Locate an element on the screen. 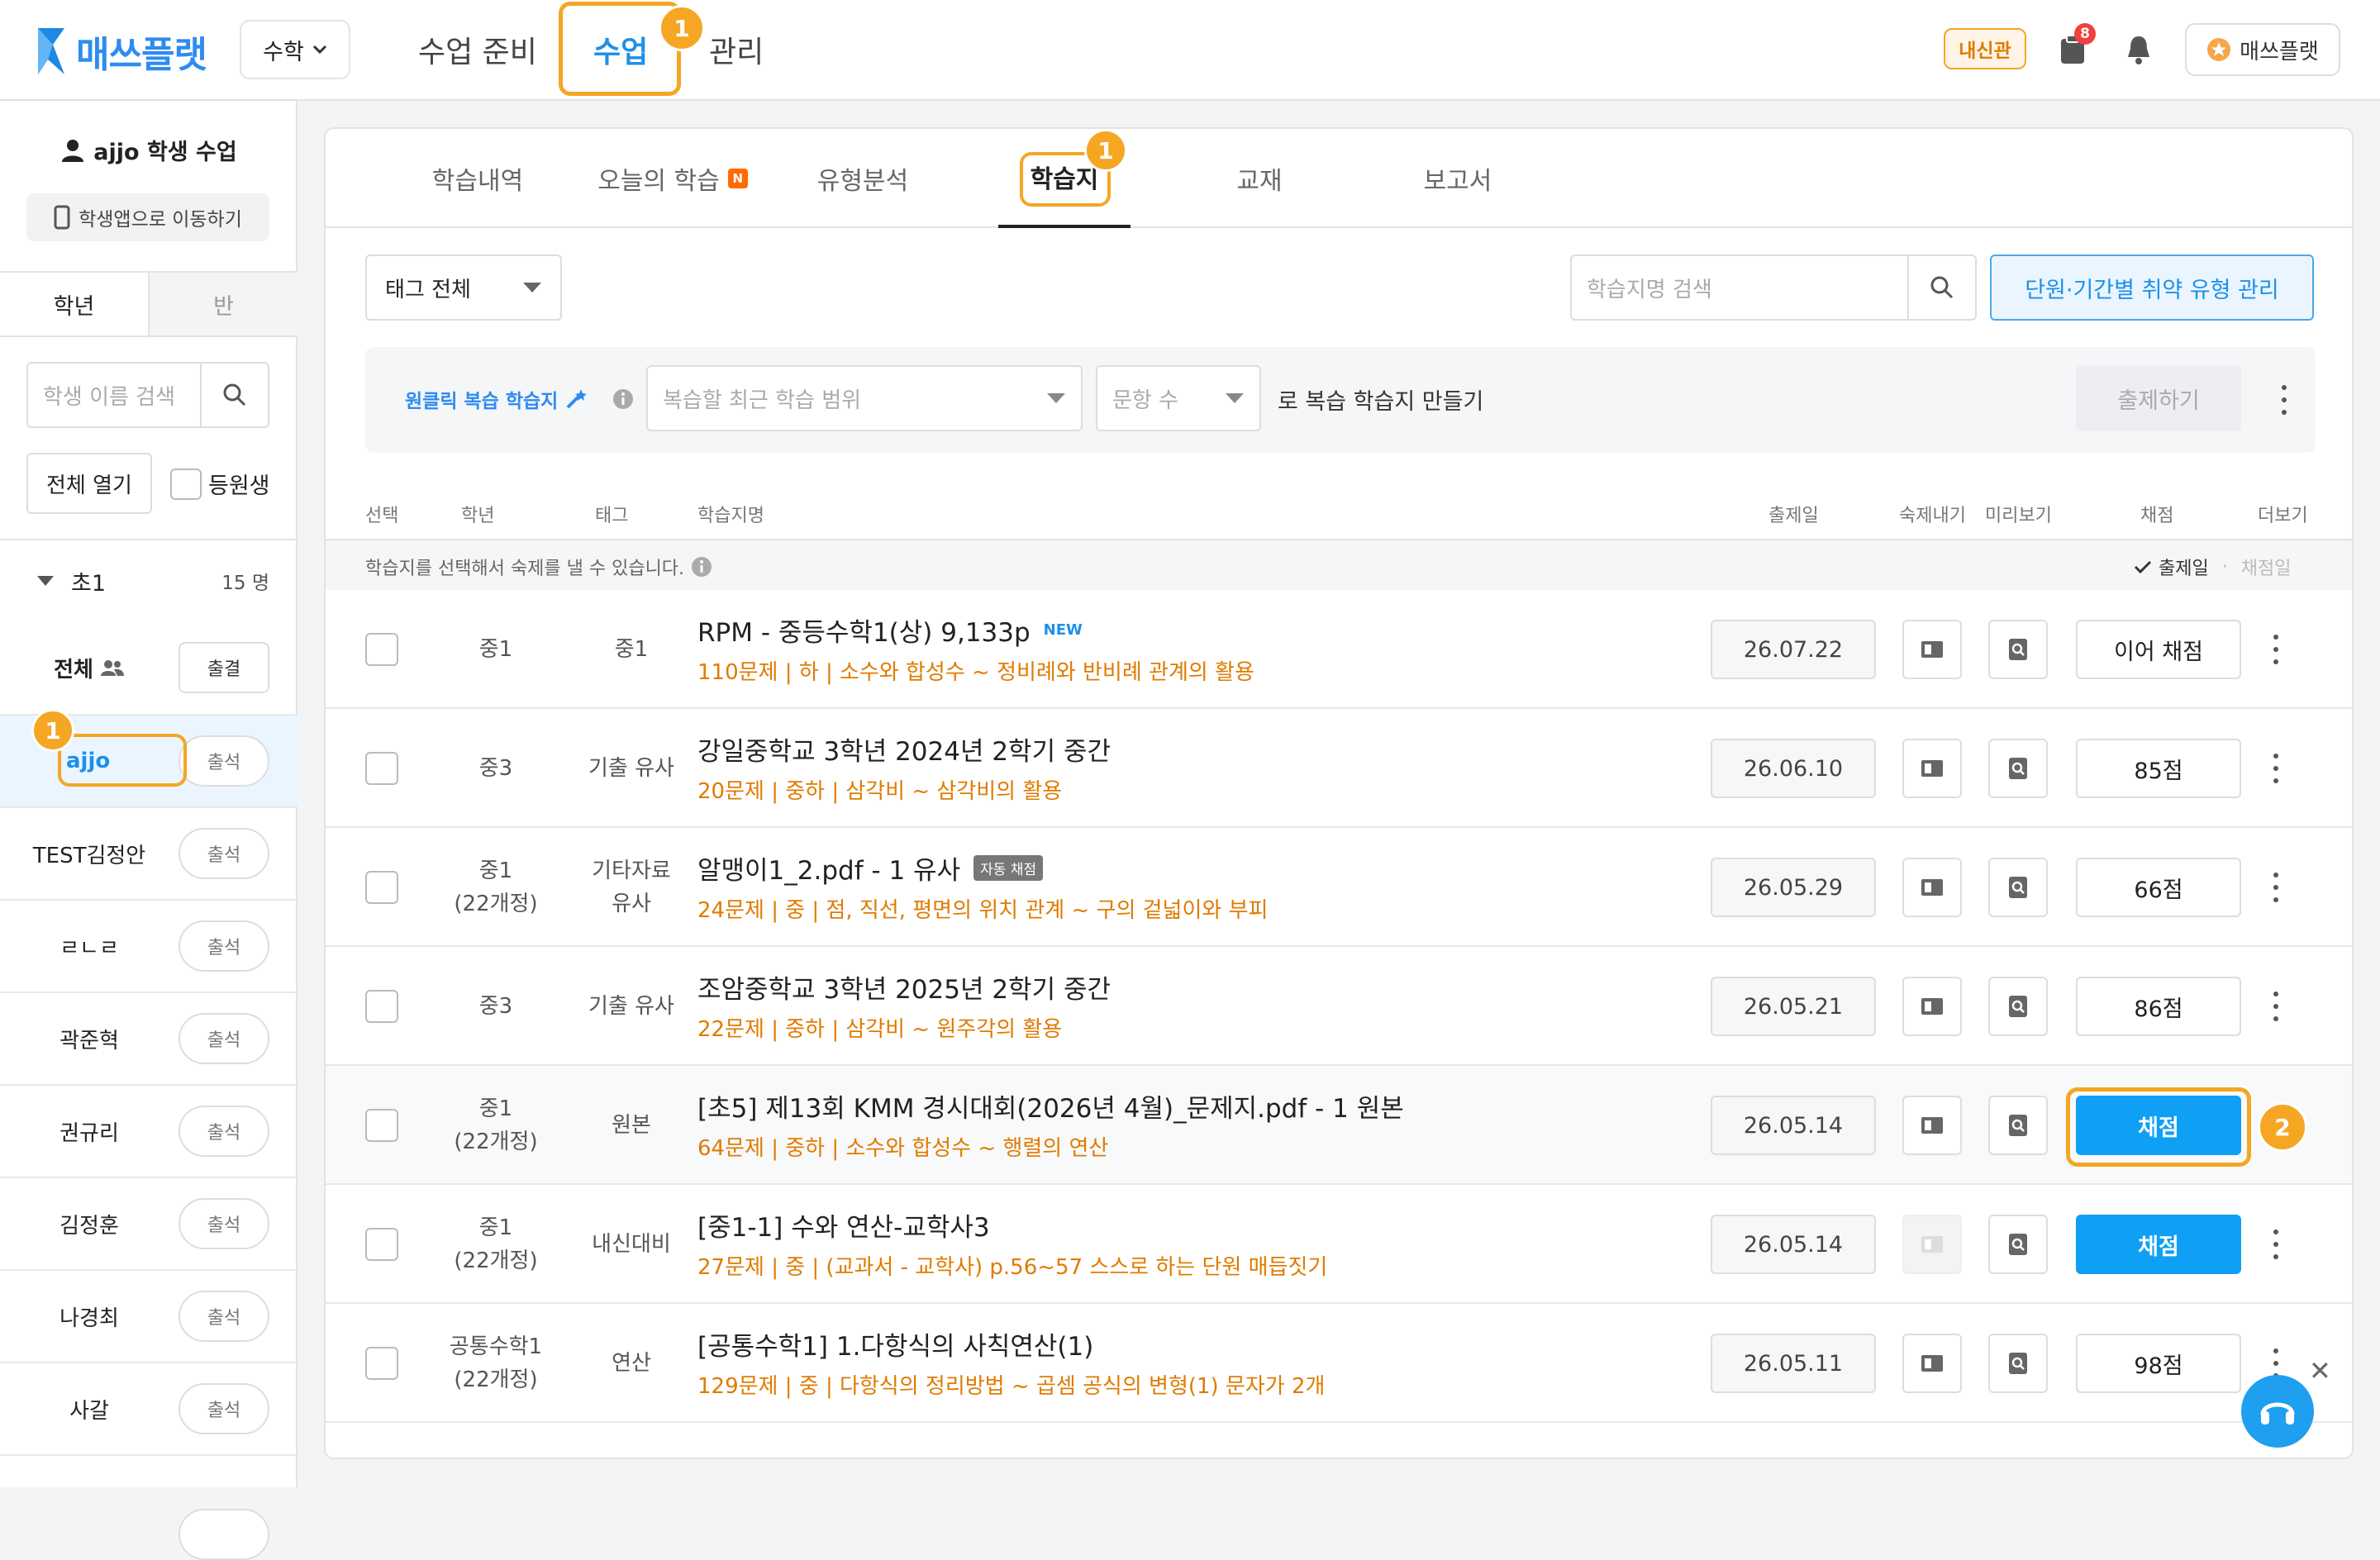 This screenshot has width=2380, height=1560. issue-date-button: 26.07.22 is located at coordinates (1793, 649).